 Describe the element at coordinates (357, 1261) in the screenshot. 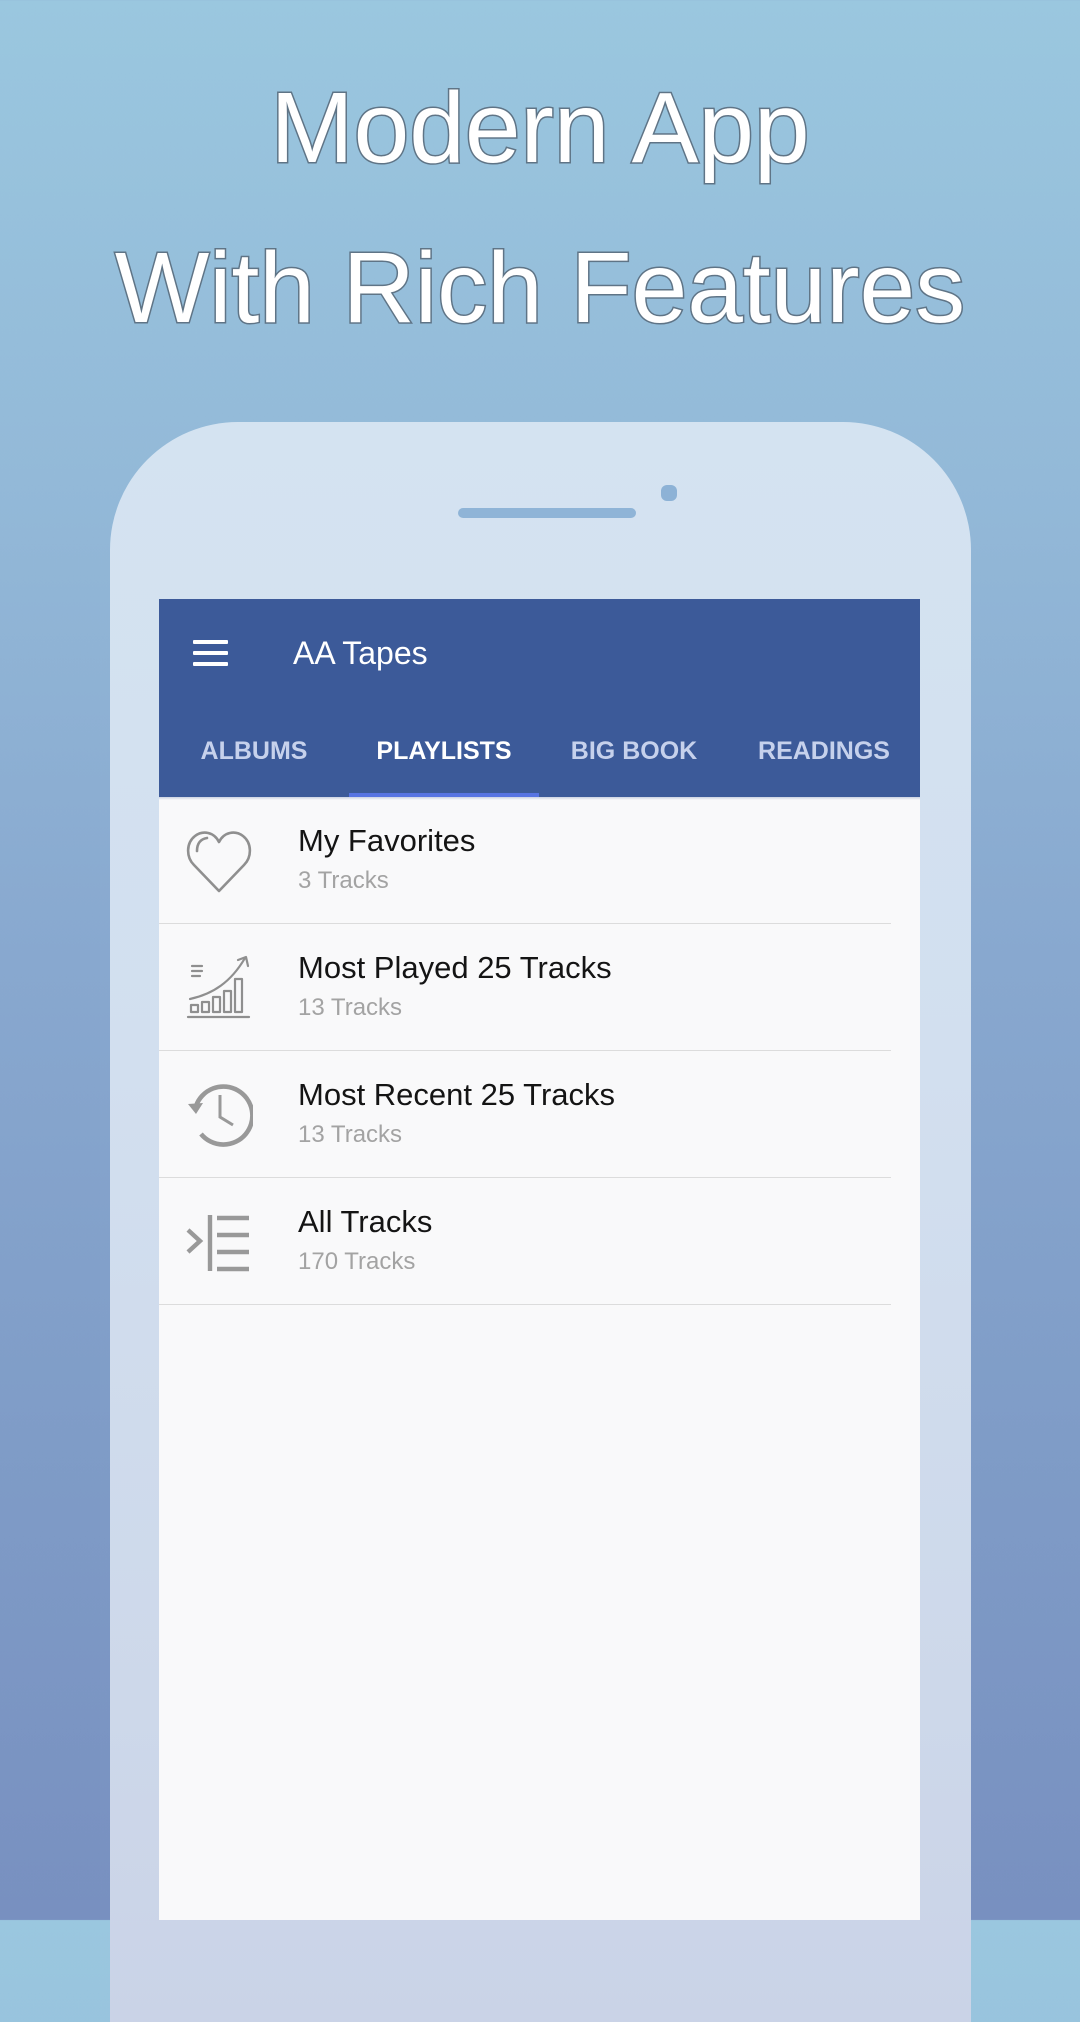

I see `playlist-track-count: 170 Tracks` at that location.